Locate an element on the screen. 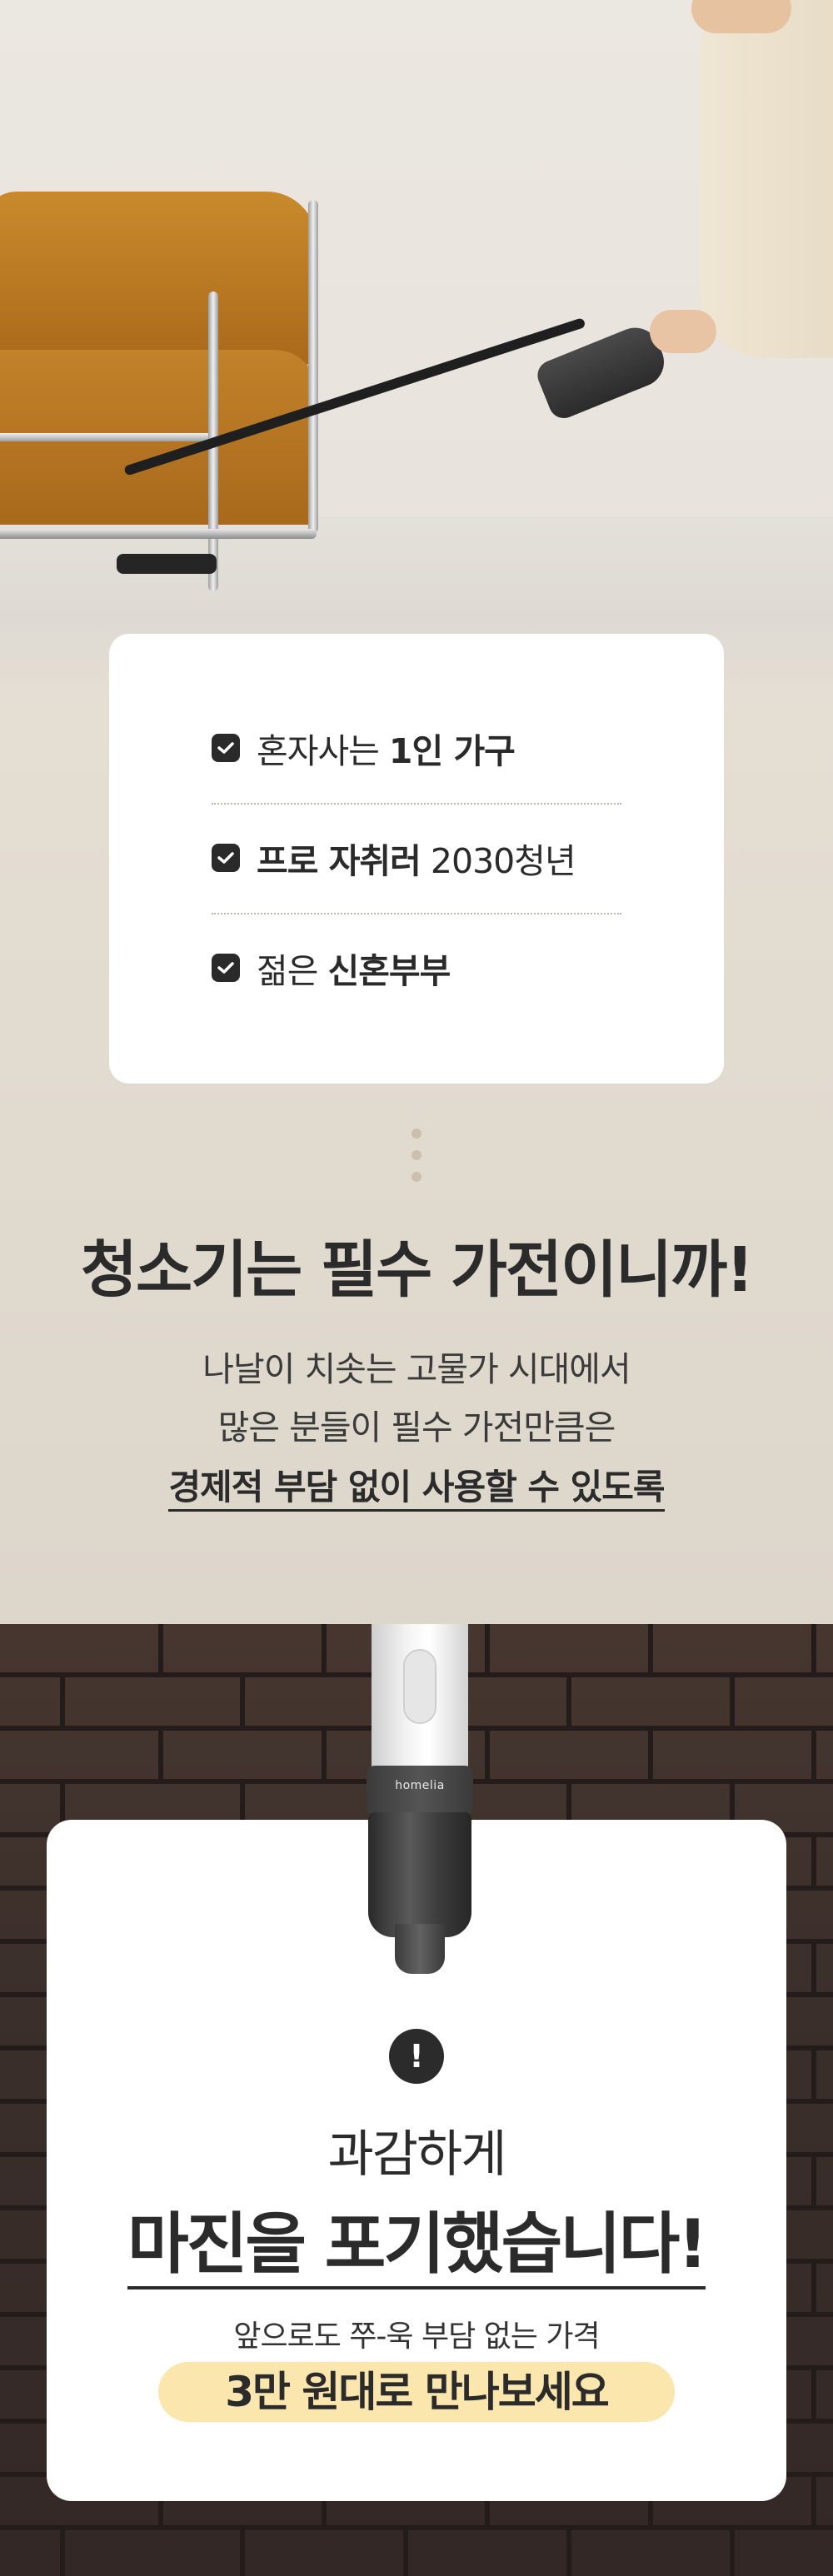  checklist-label: 젊은 신혼부부 is located at coordinates (354, 971).